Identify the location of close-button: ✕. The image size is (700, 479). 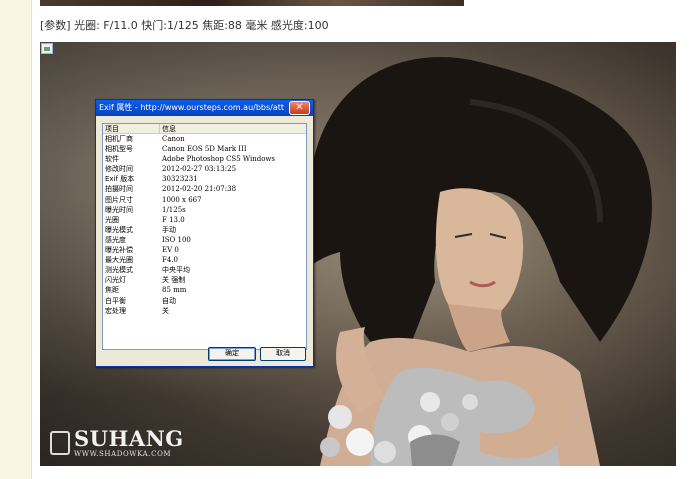
(299, 108).